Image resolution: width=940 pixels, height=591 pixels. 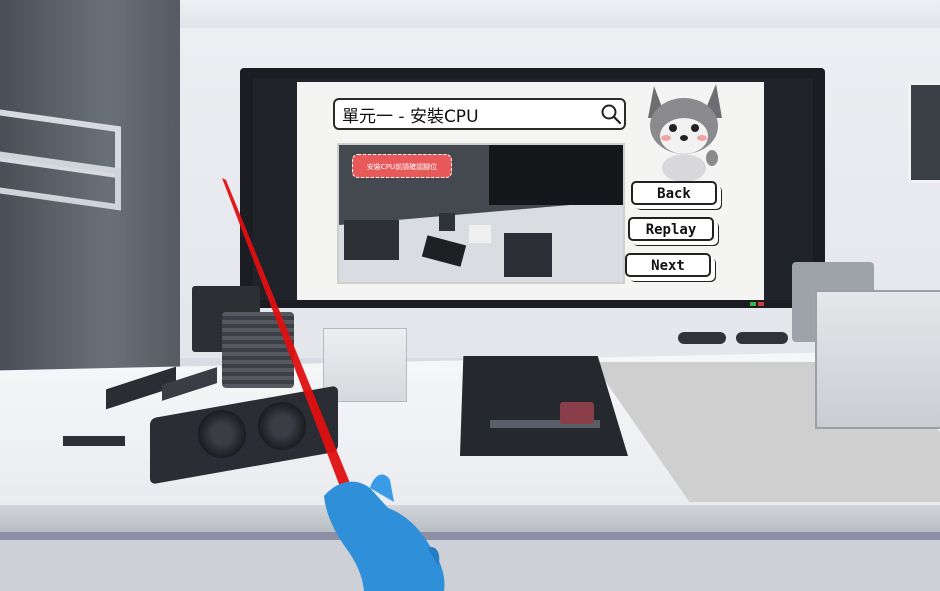 What do you see at coordinates (384, 532) in the screenshot?
I see `vr-hand` at bounding box center [384, 532].